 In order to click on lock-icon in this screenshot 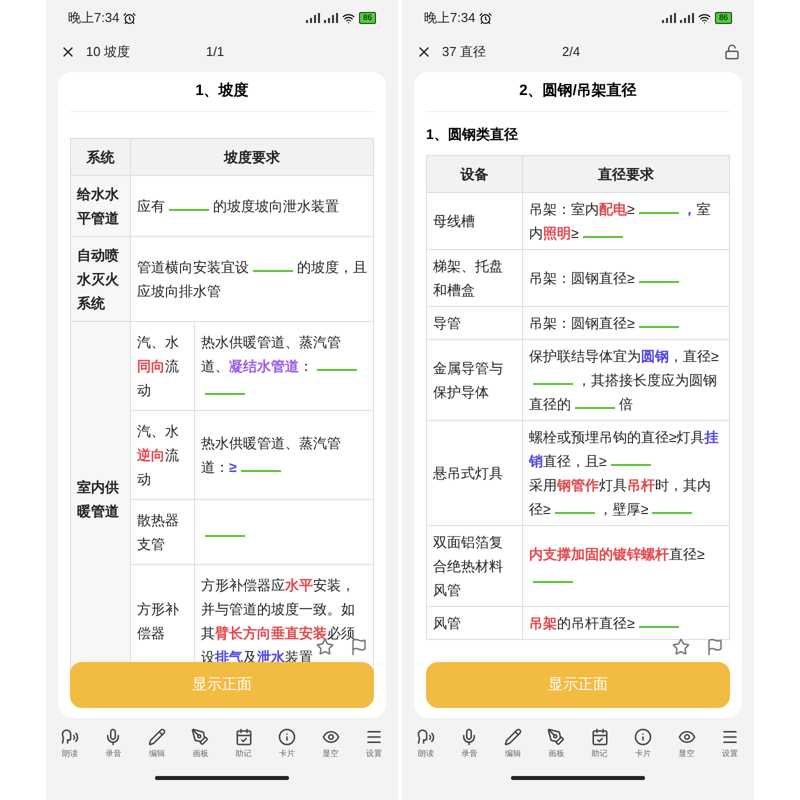, I will do `click(732, 52)`.